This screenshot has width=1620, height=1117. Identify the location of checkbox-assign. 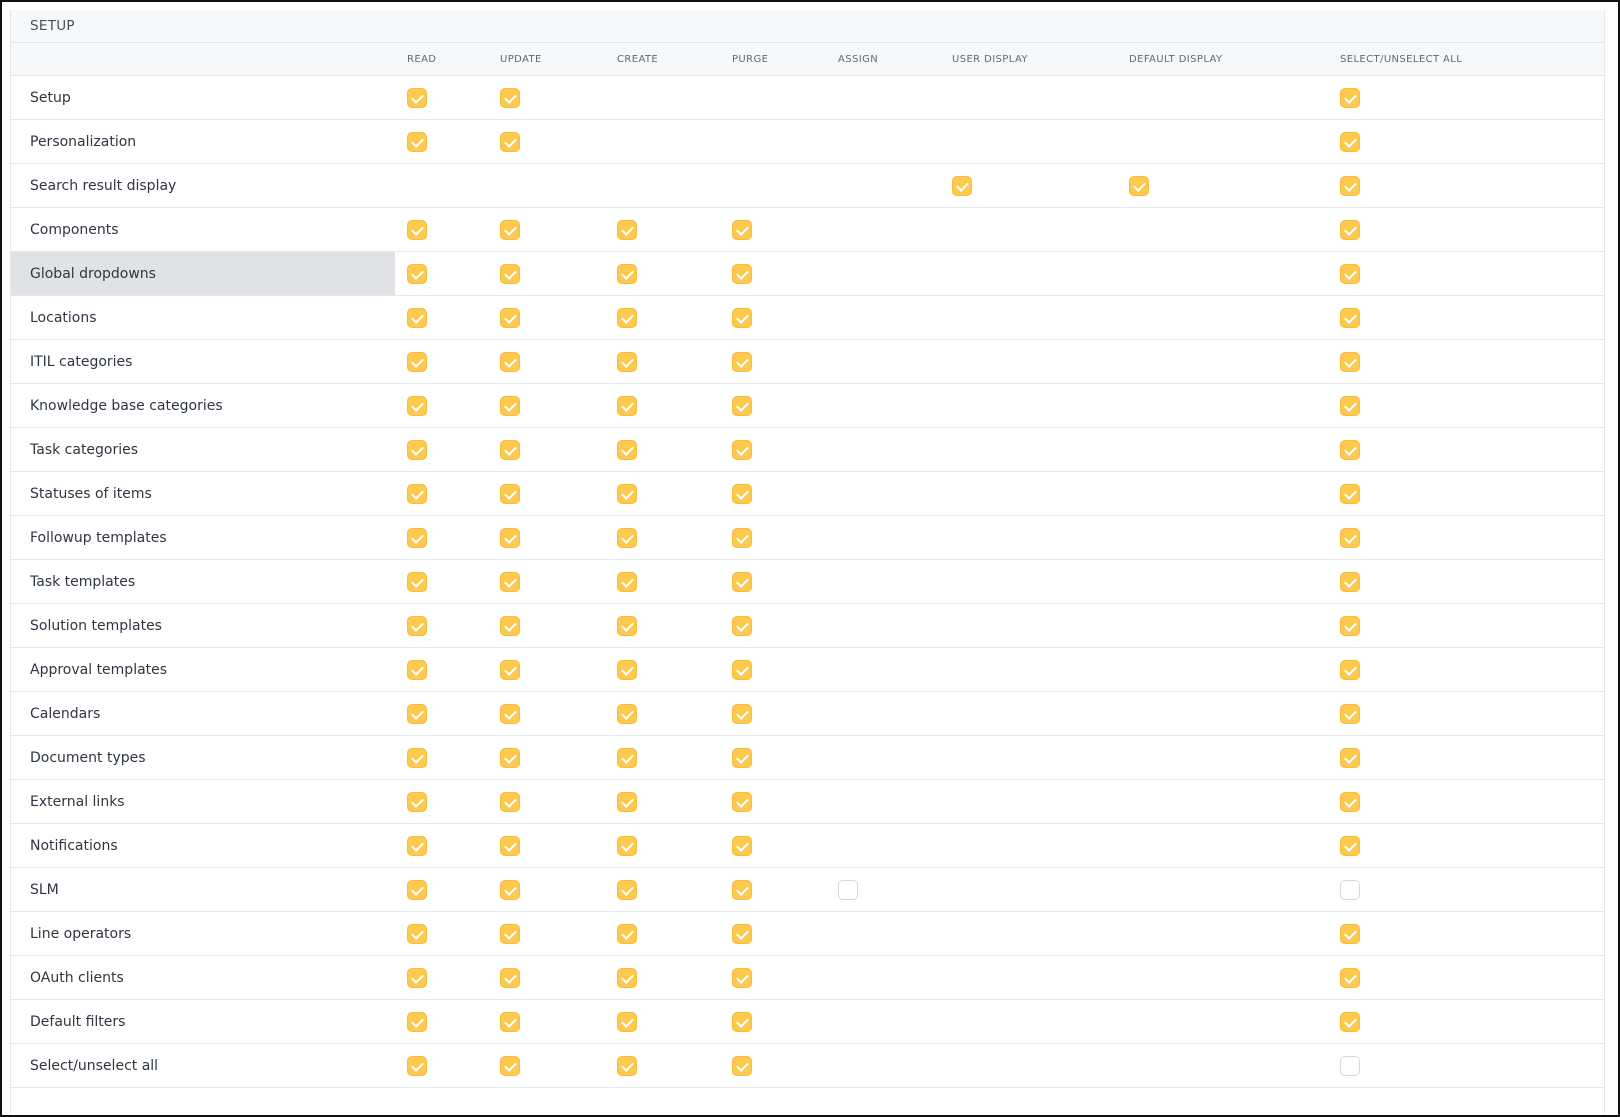
(848, 889).